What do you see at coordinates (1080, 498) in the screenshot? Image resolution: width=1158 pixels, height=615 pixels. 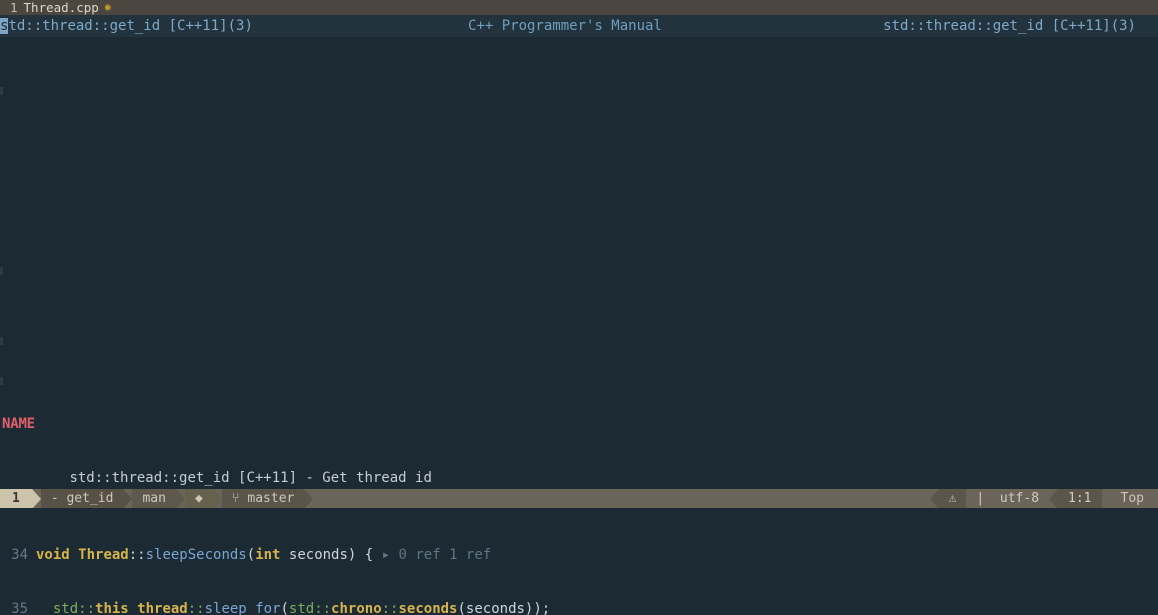 I see `statusline-cursor-position: 1:1` at bounding box center [1080, 498].